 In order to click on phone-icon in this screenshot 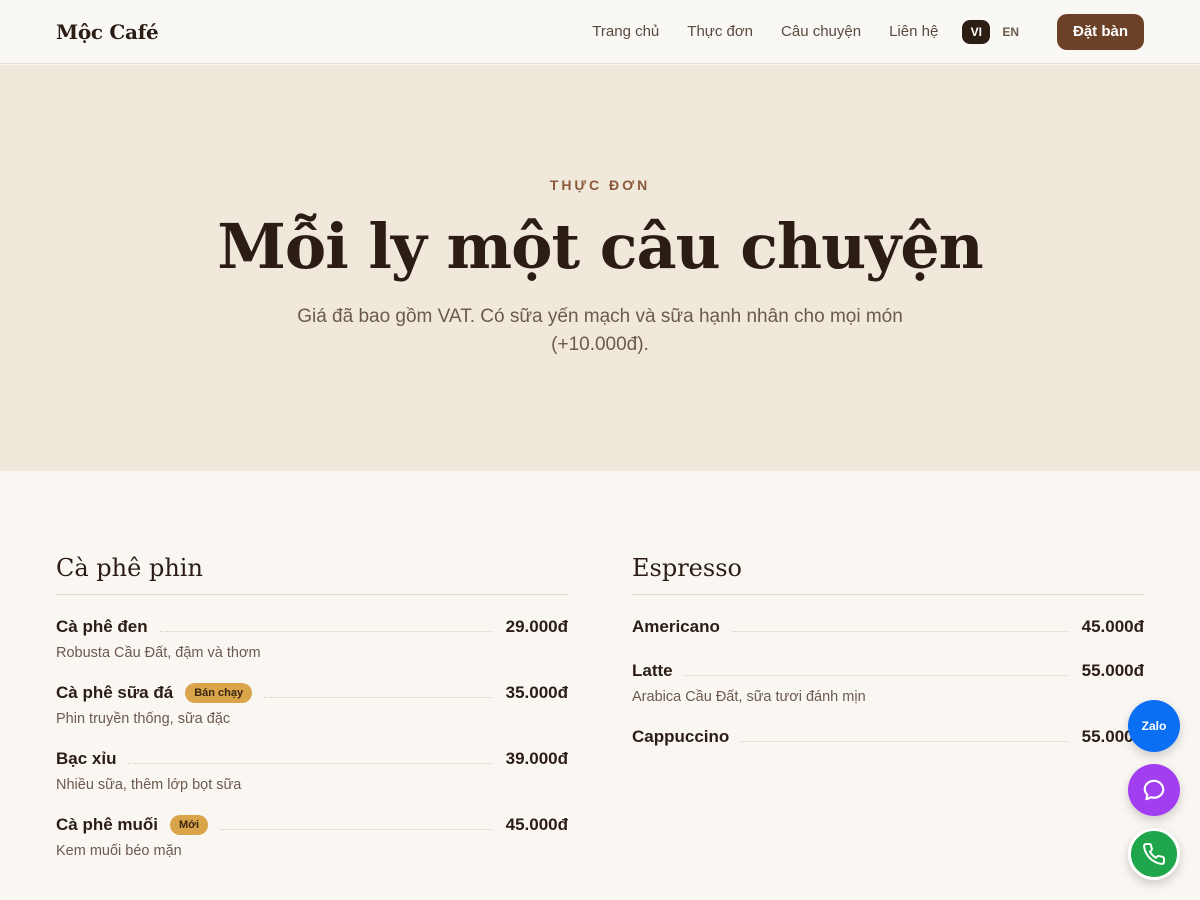, I will do `click(1154, 853)`.